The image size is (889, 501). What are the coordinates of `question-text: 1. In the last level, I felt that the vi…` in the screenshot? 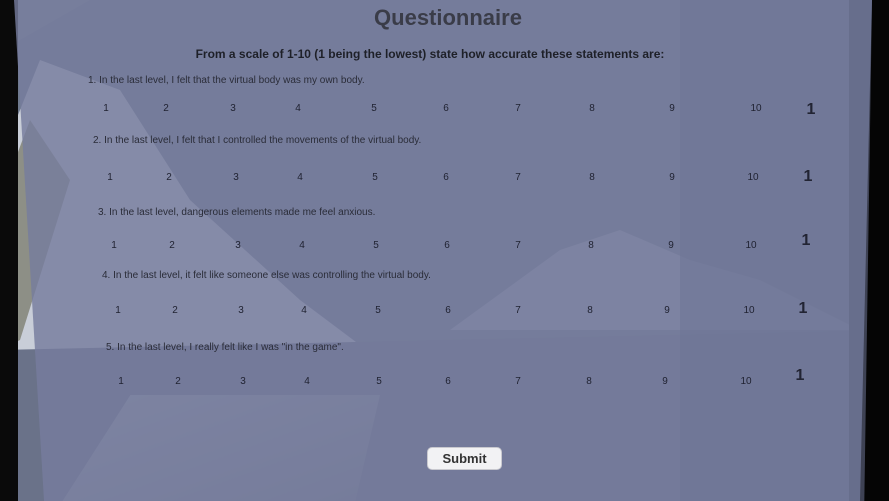 It's located at (226, 80).